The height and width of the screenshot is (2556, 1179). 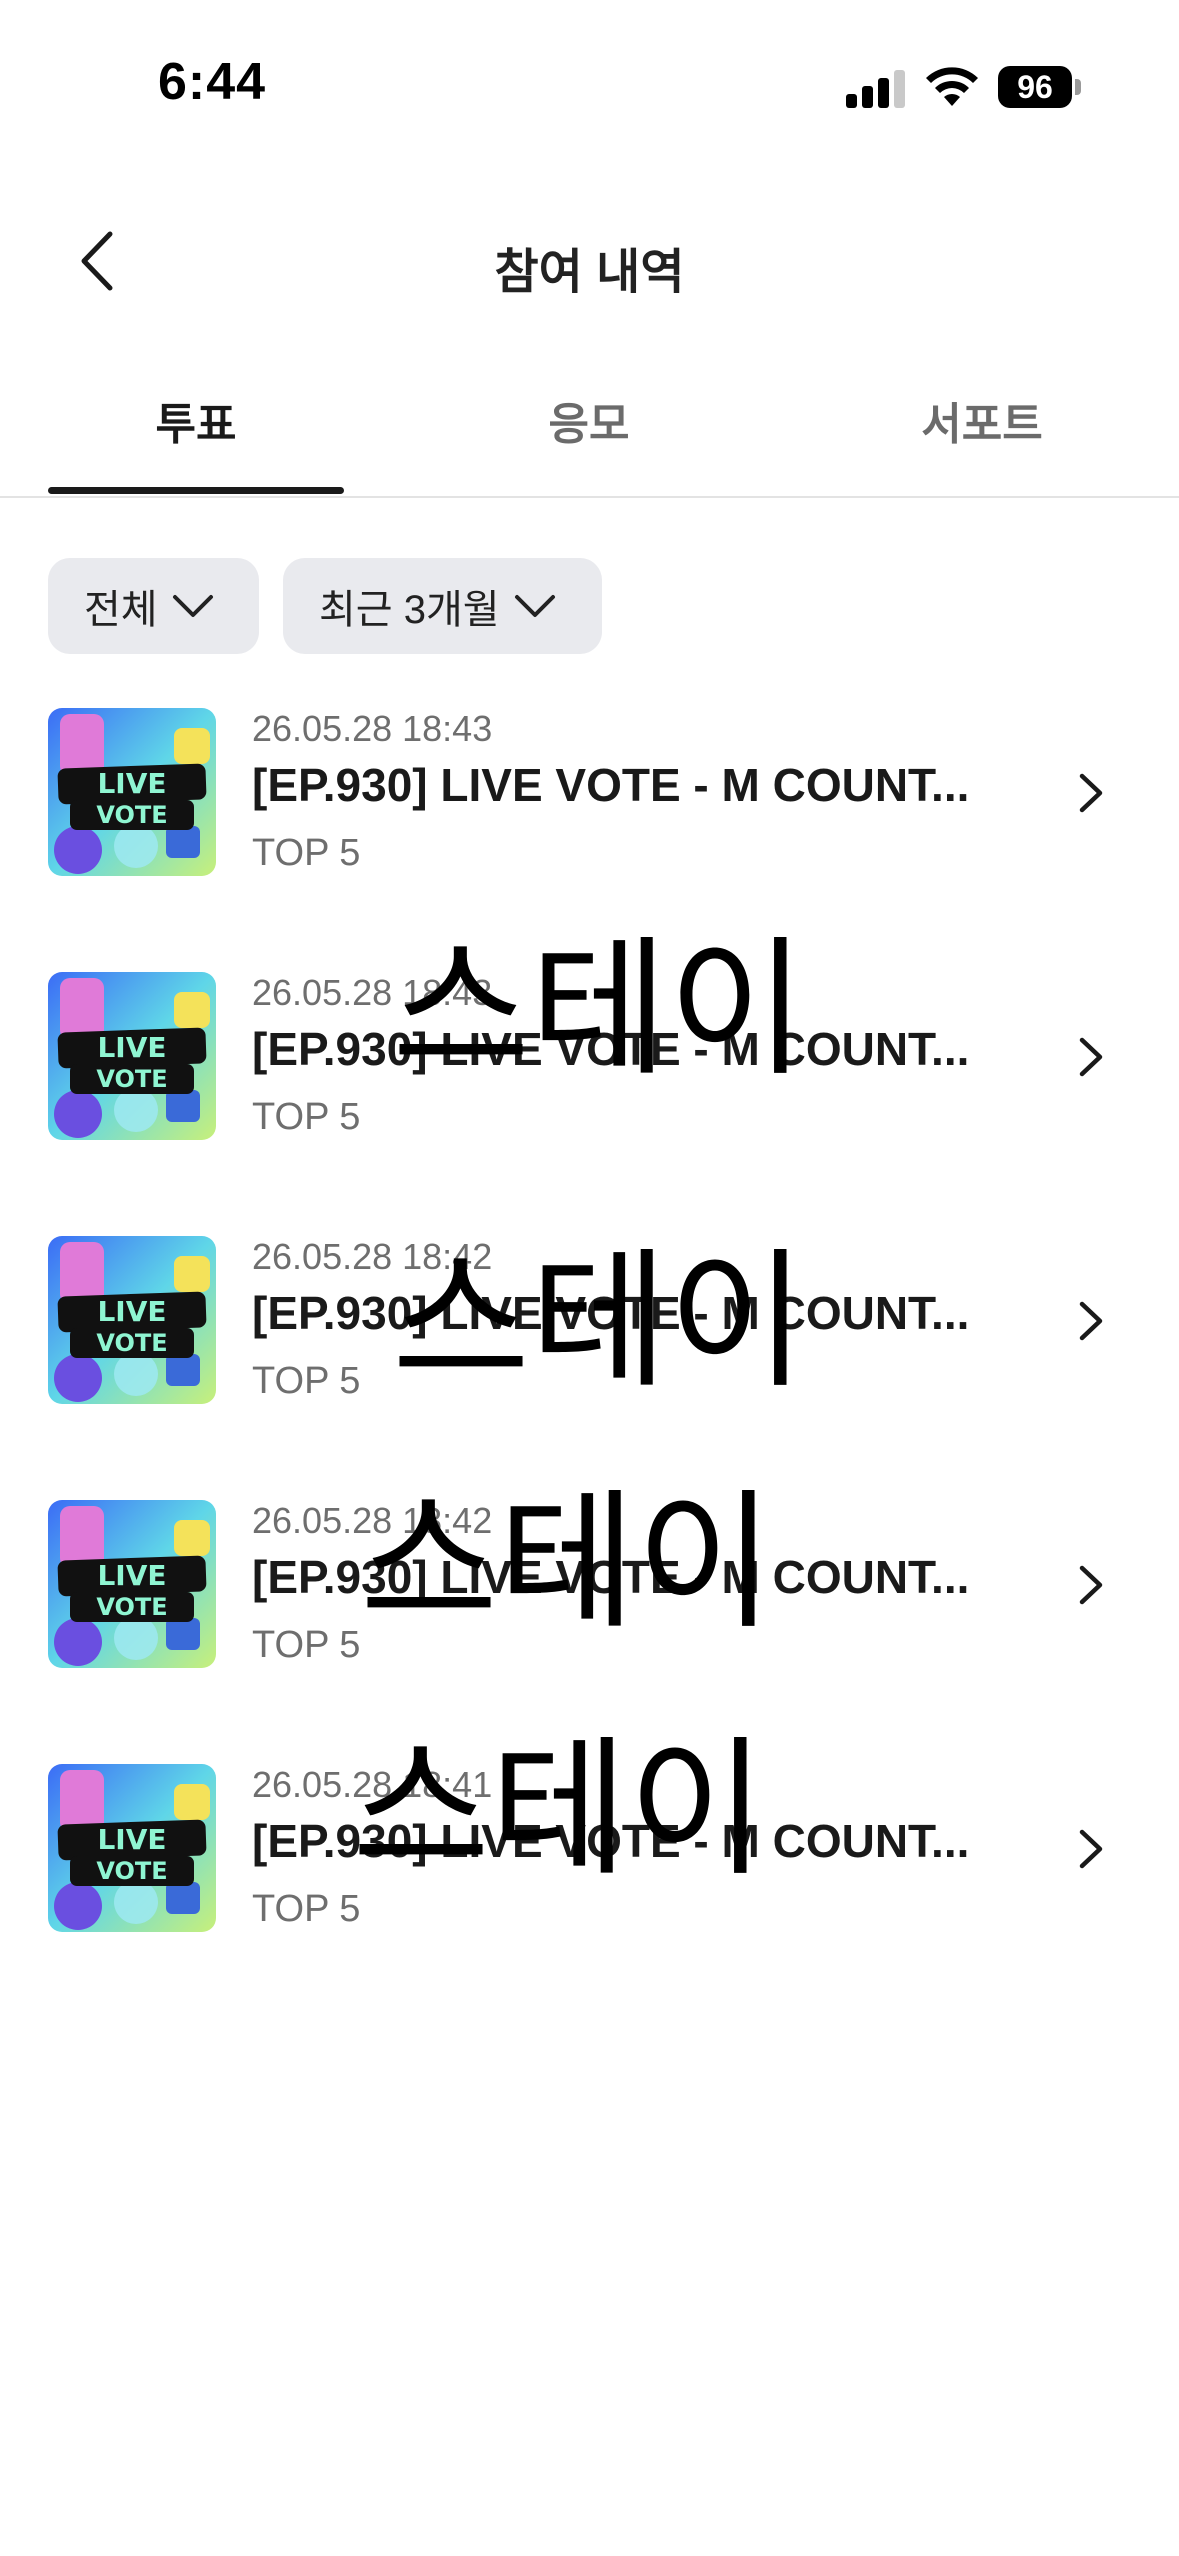 What do you see at coordinates (409, 610) in the screenshot?
I see `filter-period-label: 최근 3개월` at bounding box center [409, 610].